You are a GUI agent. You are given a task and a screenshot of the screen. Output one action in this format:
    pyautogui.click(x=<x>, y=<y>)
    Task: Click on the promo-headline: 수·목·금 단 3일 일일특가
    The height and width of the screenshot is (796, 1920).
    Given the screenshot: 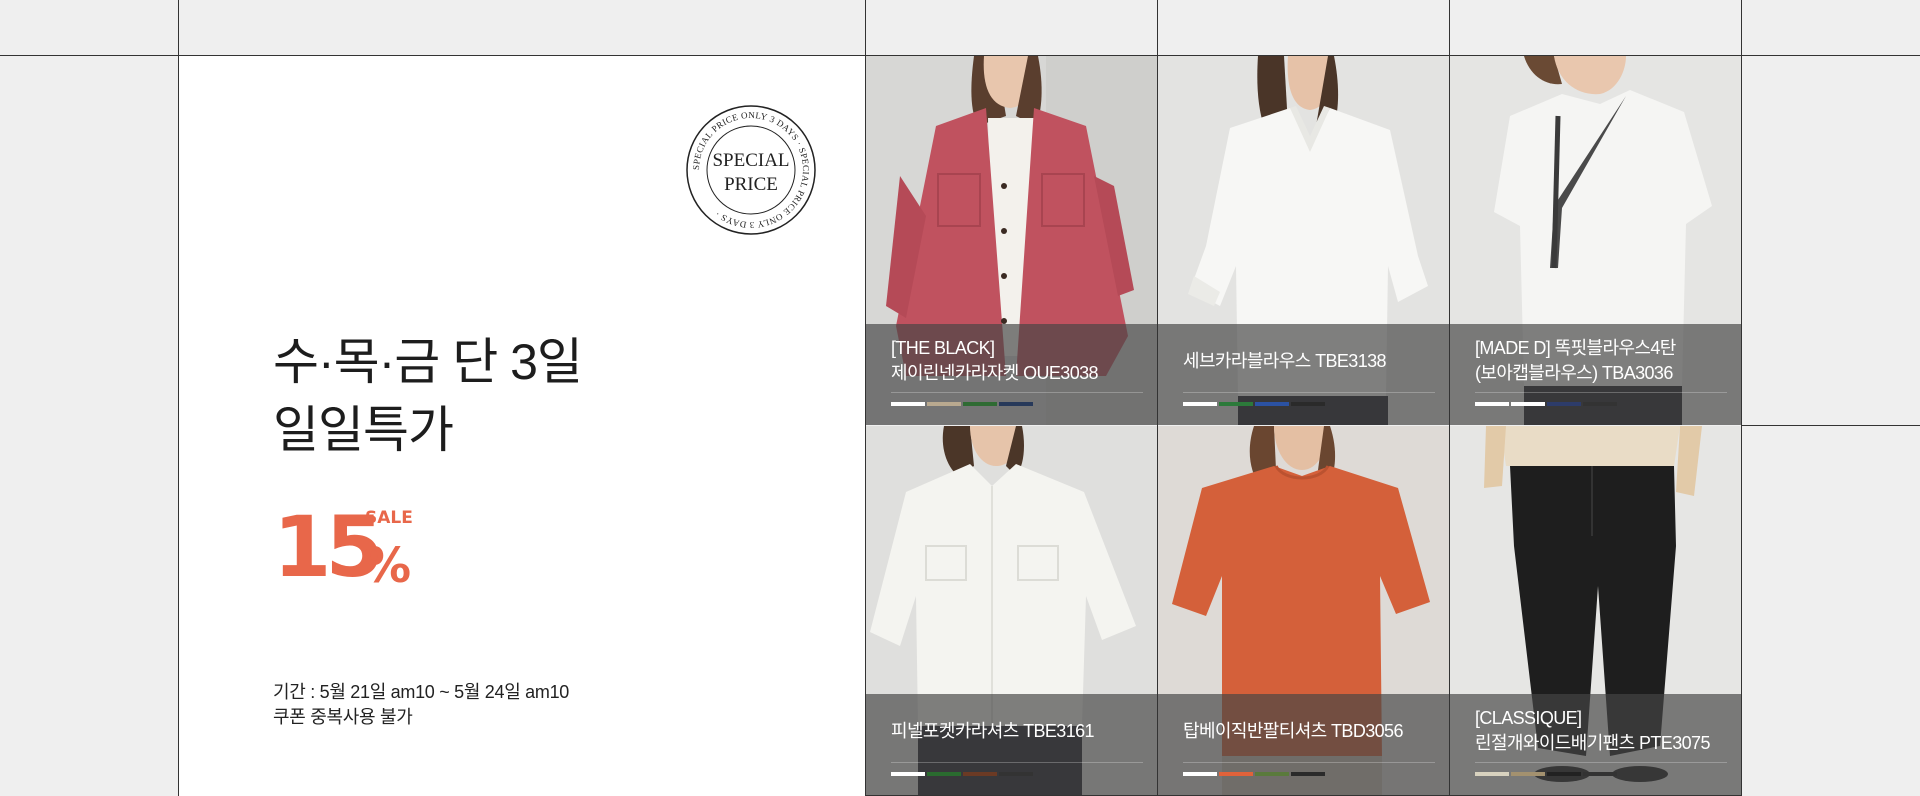 What is the action you would take?
    pyautogui.click(x=428, y=396)
    